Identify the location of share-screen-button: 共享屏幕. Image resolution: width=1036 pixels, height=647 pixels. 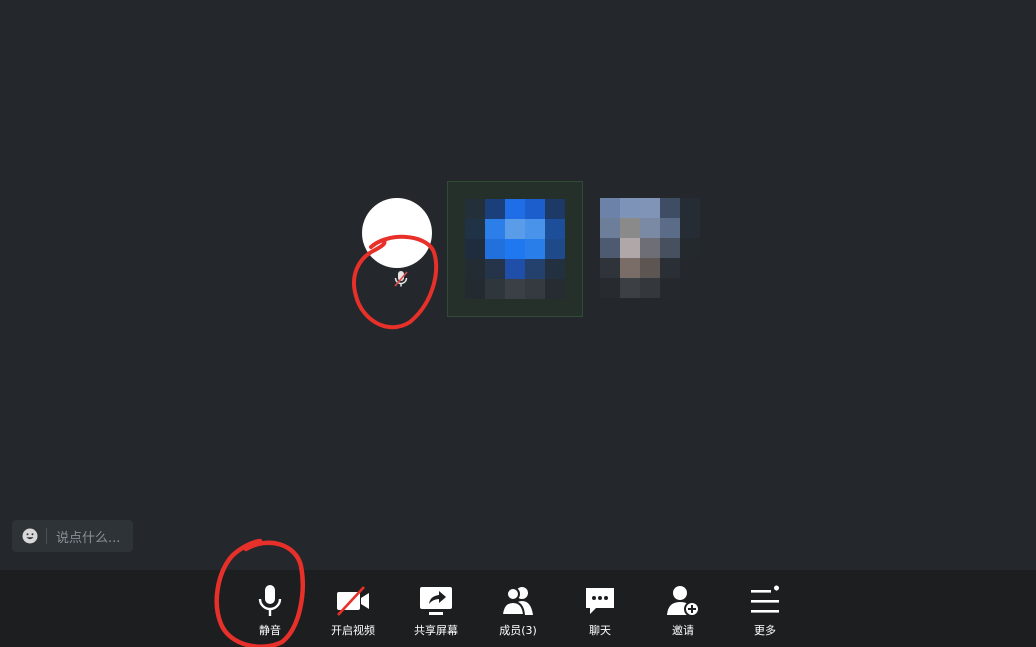
(436, 608).